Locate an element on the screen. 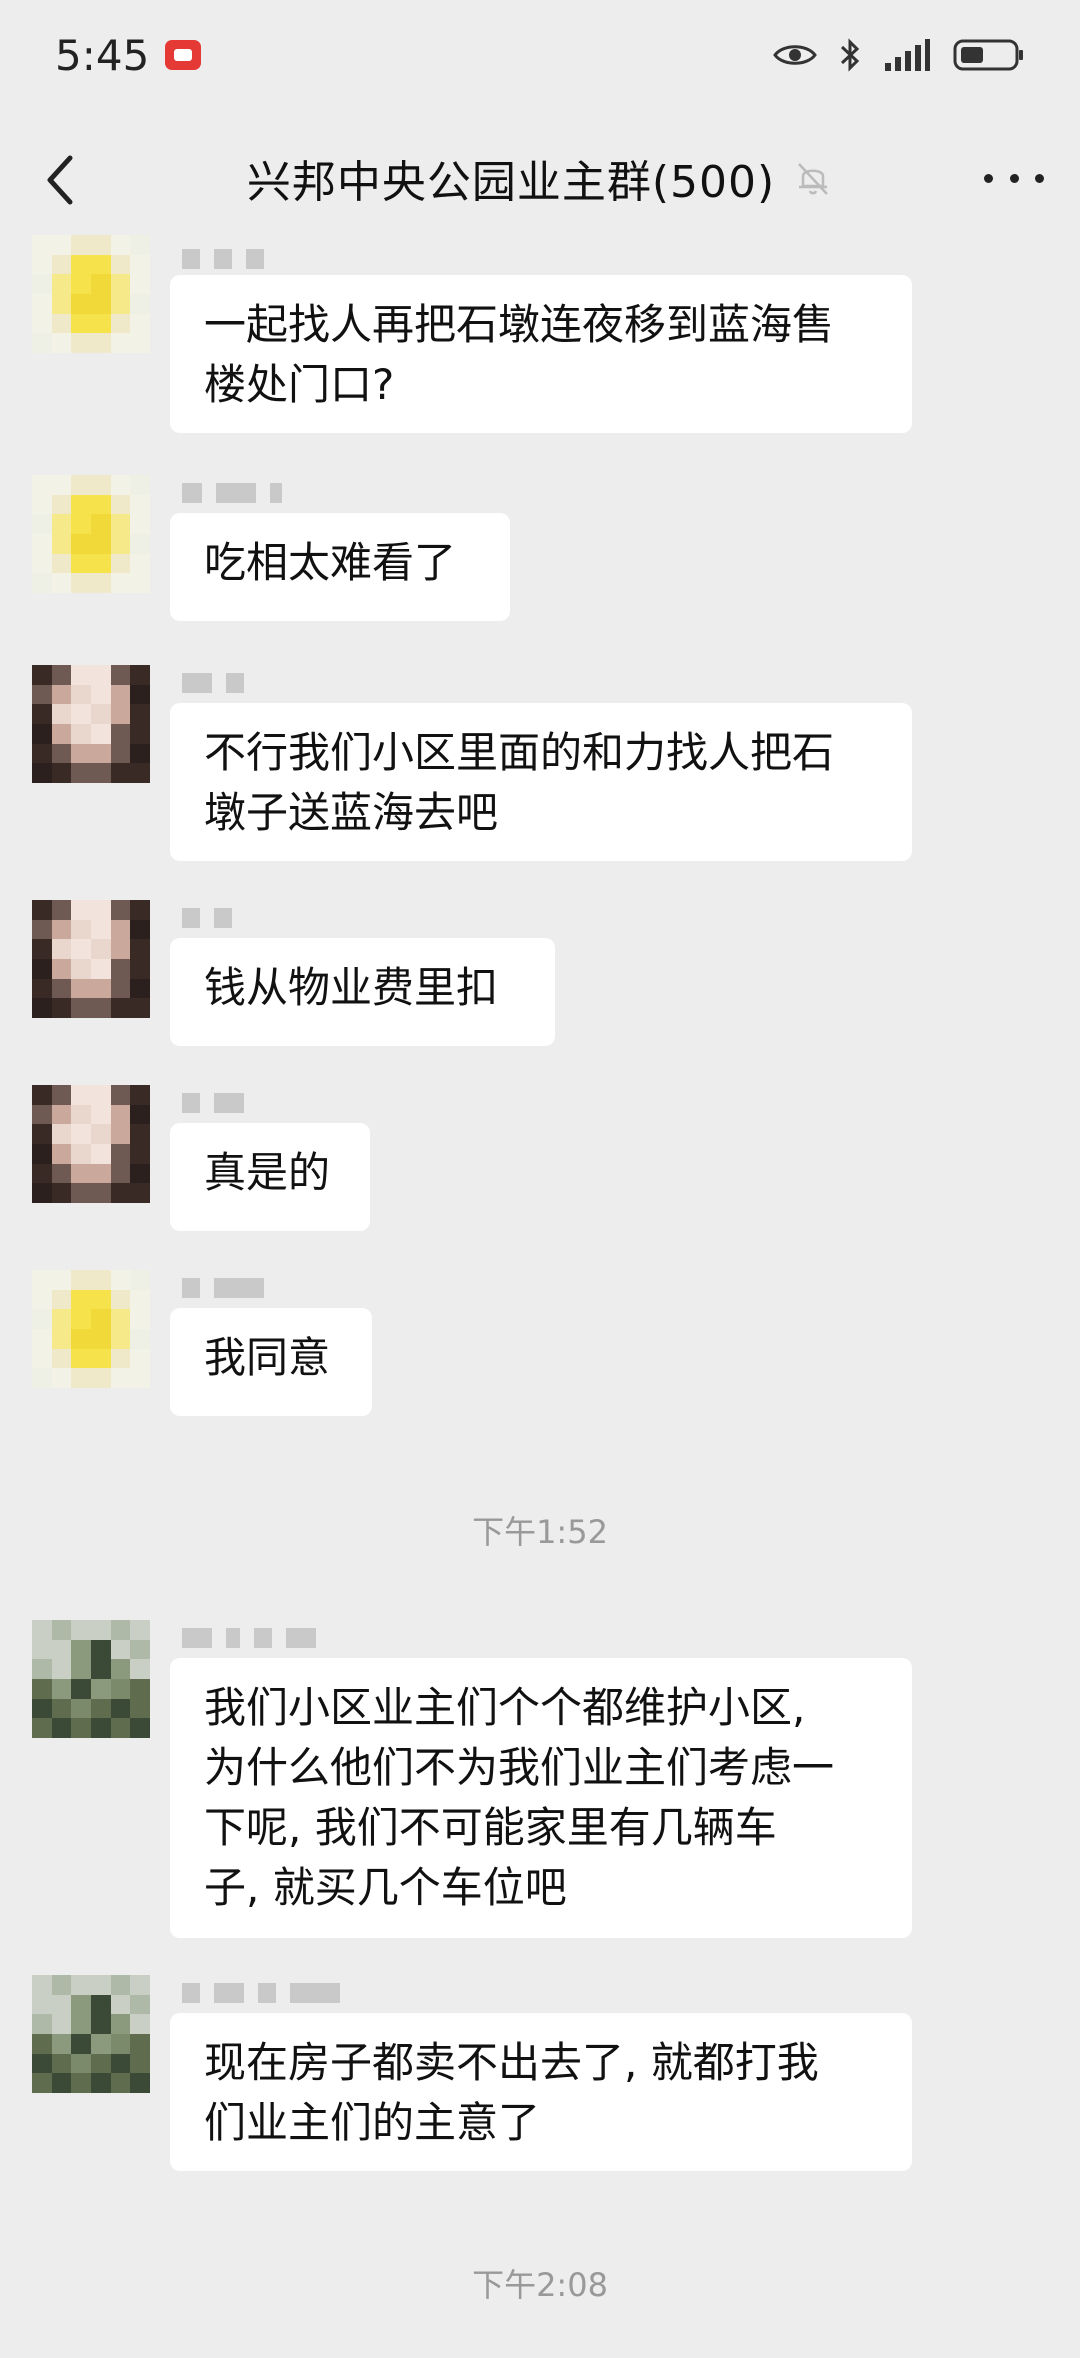 This screenshot has width=1080, height=2358. battery-icon is located at coordinates (988, 55).